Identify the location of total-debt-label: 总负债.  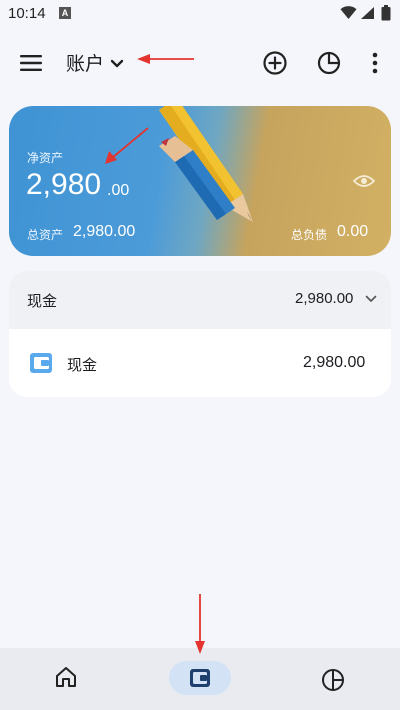
(309, 235).